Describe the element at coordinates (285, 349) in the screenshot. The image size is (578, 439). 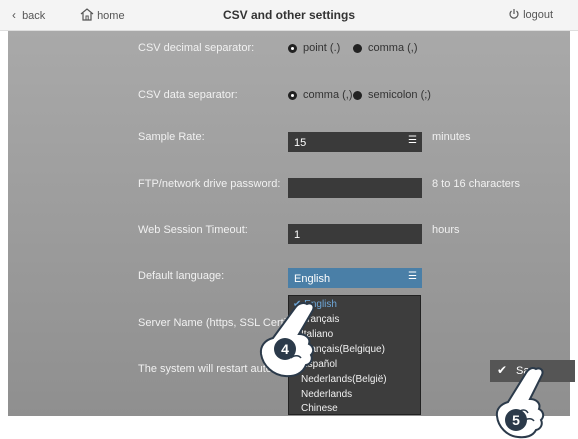
I see `step-4-badge: 4` at that location.